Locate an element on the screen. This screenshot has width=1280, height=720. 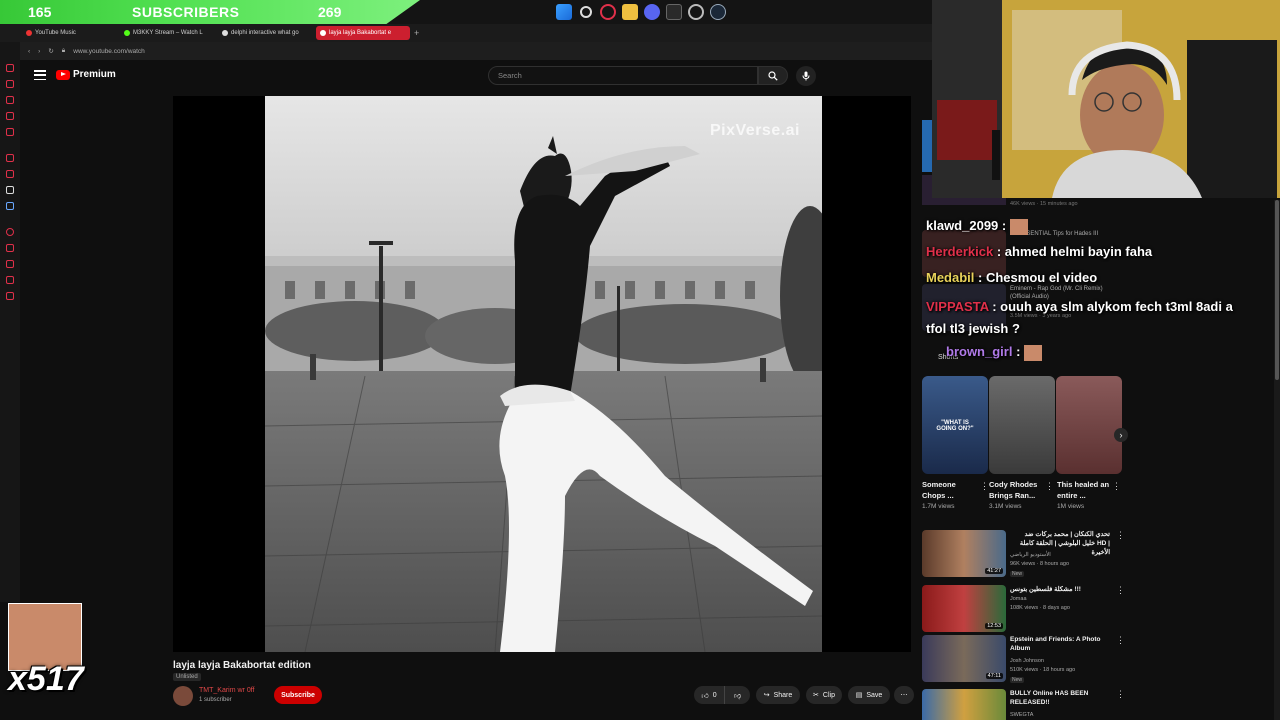
channel-name: الأستوديو الرياضي is located at coordinates (1030, 555).